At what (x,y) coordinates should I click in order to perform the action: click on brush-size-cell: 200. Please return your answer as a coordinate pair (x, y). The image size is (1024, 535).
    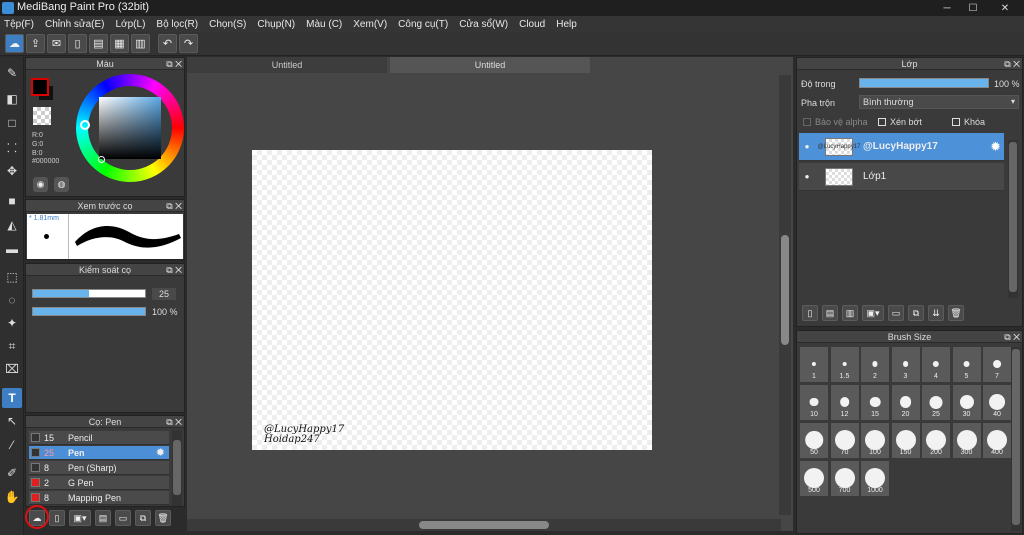
    Looking at the image, I should click on (936, 440).